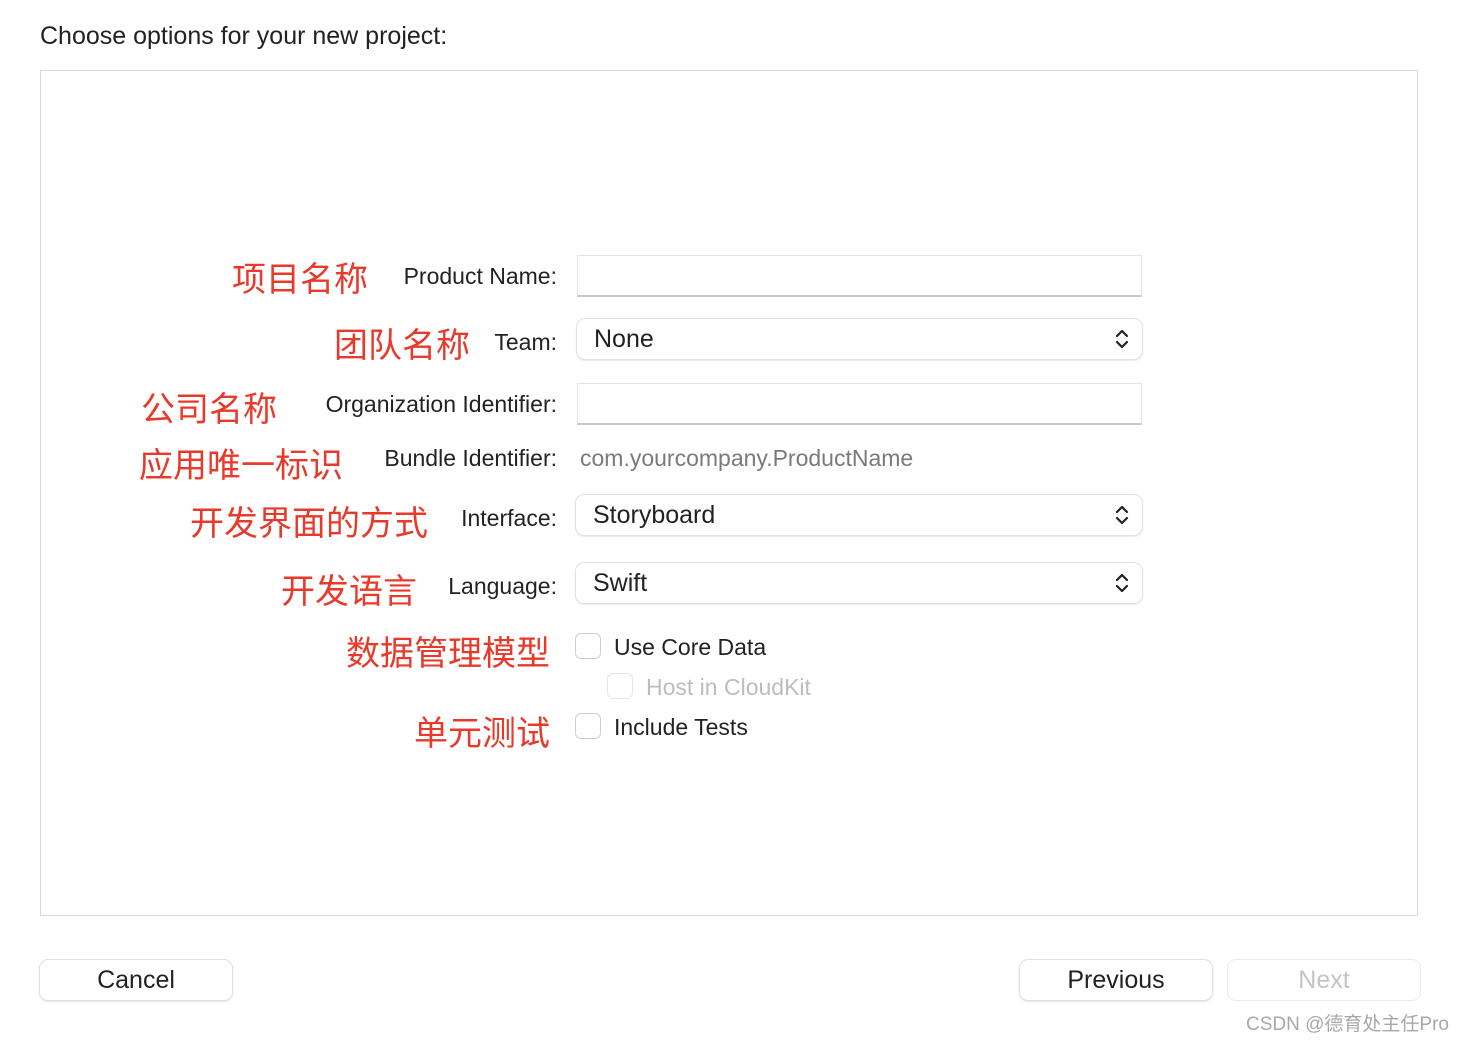 The width and height of the screenshot is (1460, 1040). I want to click on use-core-data-label: Use Core Data, so click(690, 647).